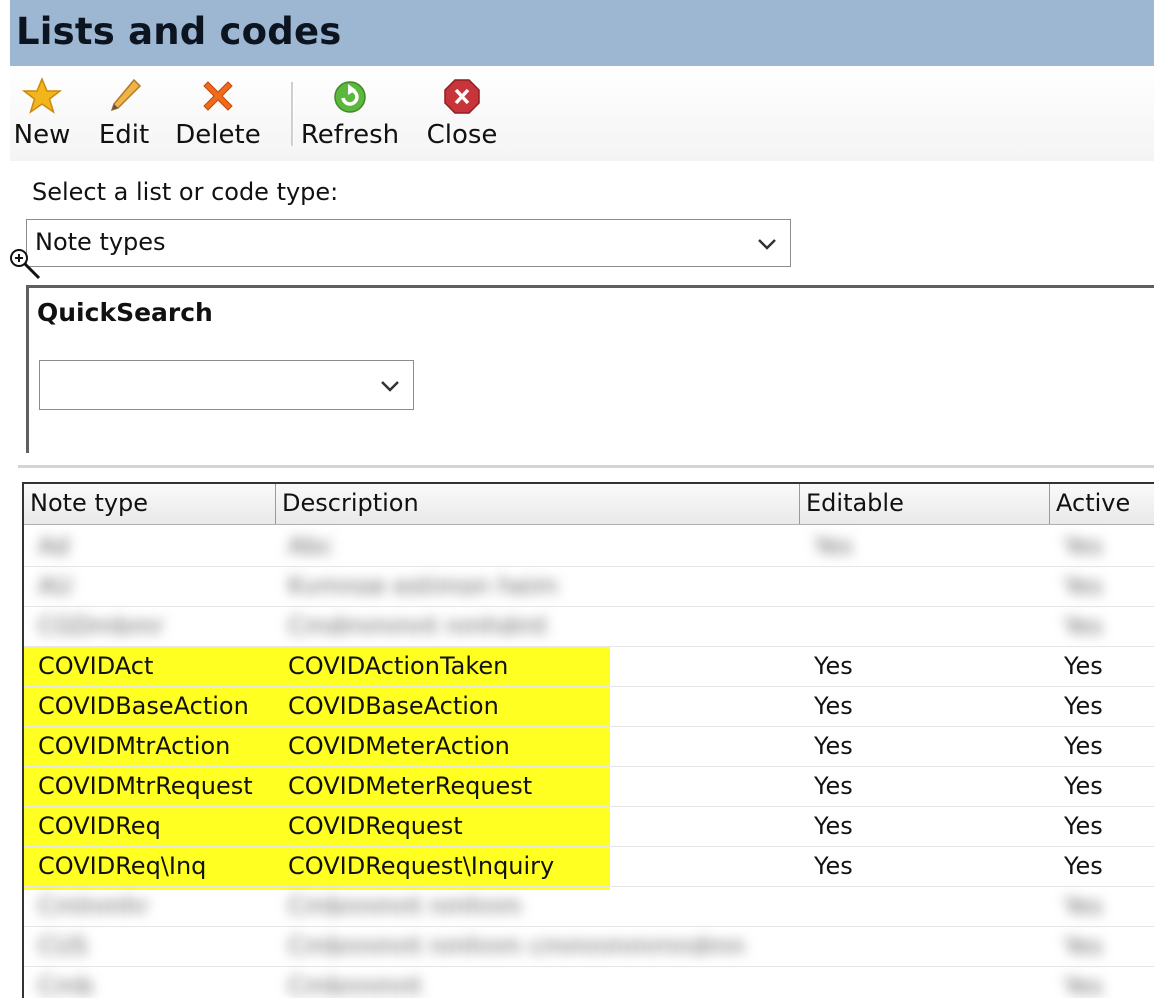 This screenshot has height=998, width=1154. I want to click on close-button: Close, so click(462, 113).